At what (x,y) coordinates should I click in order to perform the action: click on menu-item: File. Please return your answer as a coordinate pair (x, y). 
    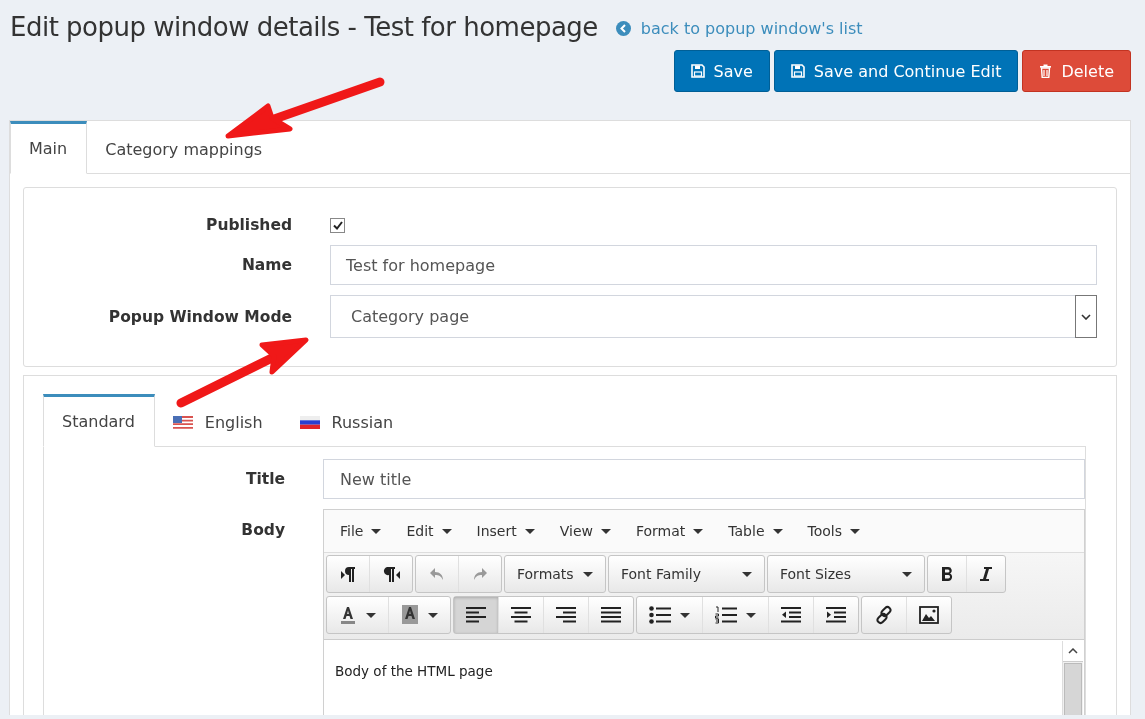
    Looking at the image, I should click on (361, 531).